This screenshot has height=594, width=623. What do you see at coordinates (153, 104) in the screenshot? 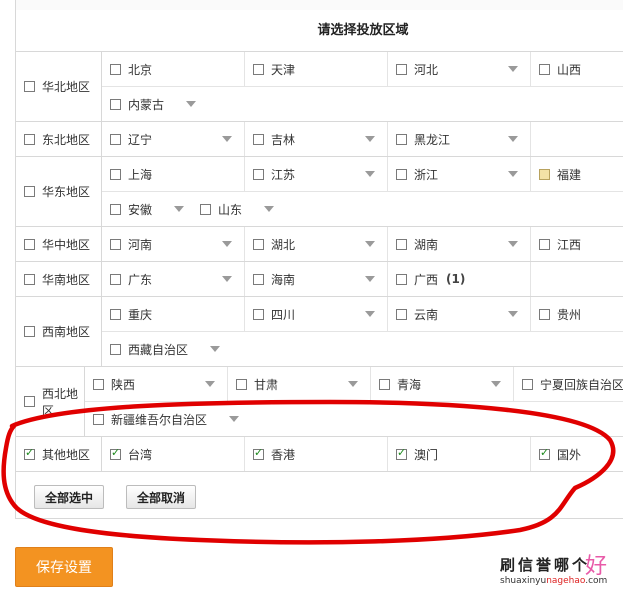
I see `province-option: 内蒙古` at bounding box center [153, 104].